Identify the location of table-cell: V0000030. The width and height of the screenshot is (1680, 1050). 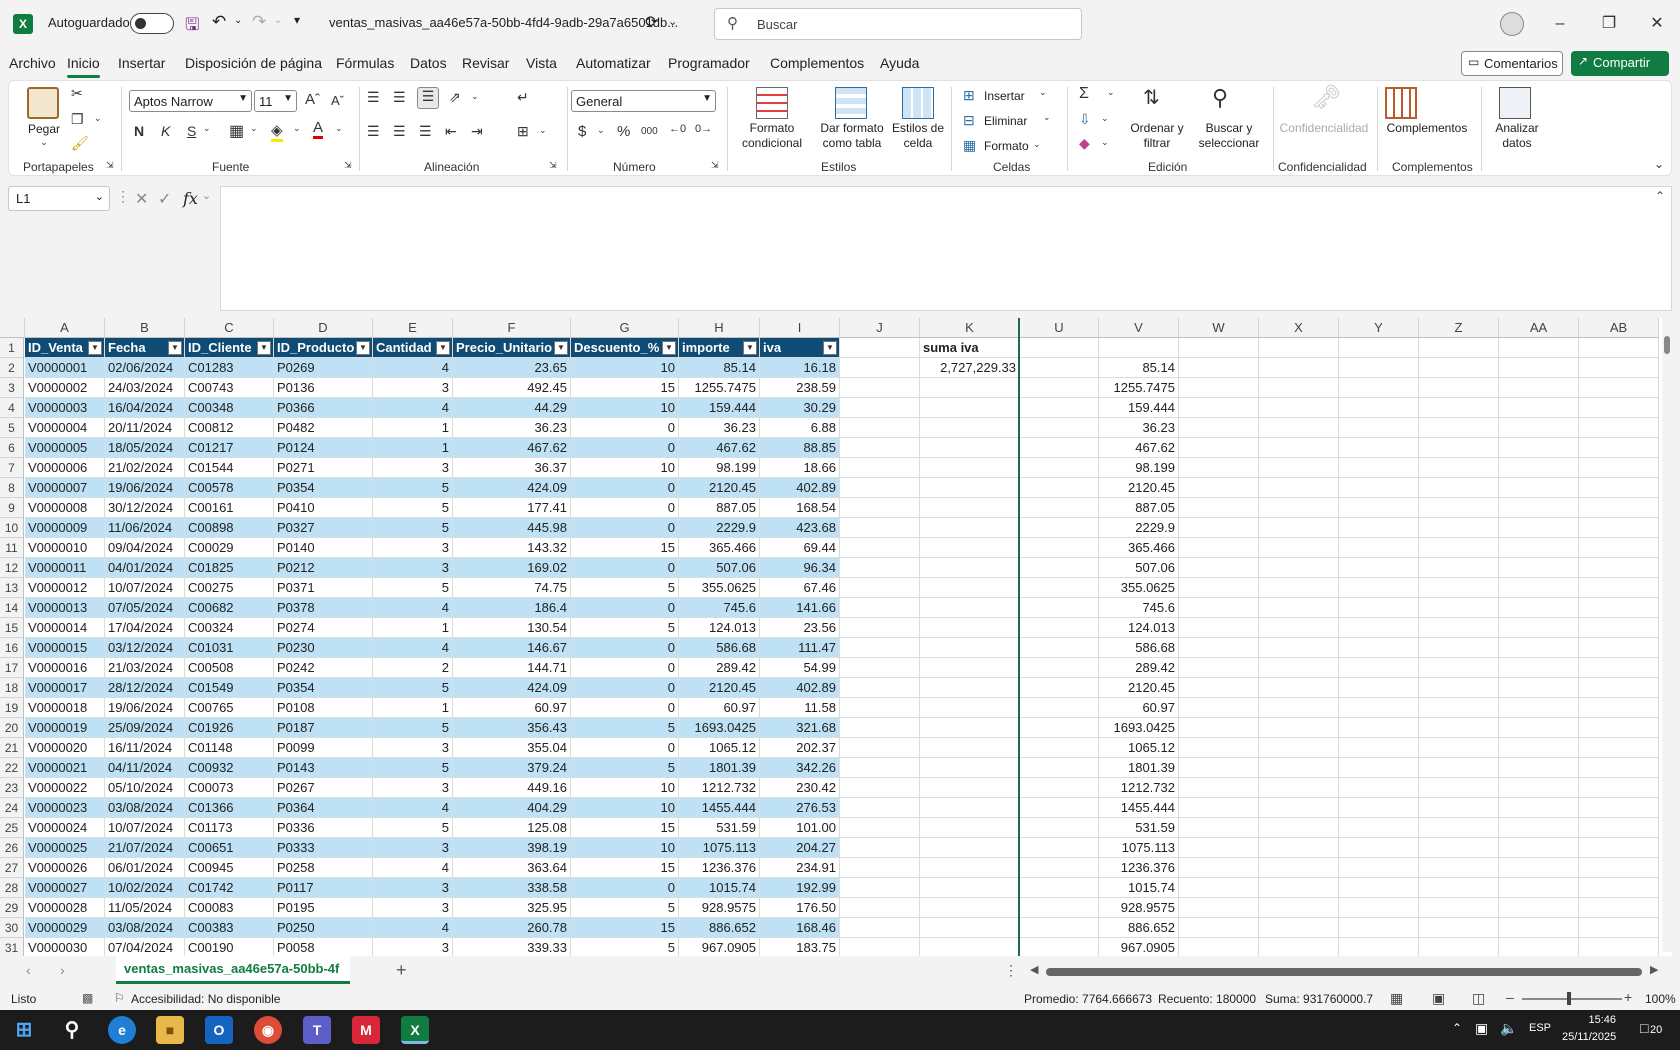
(65, 947).